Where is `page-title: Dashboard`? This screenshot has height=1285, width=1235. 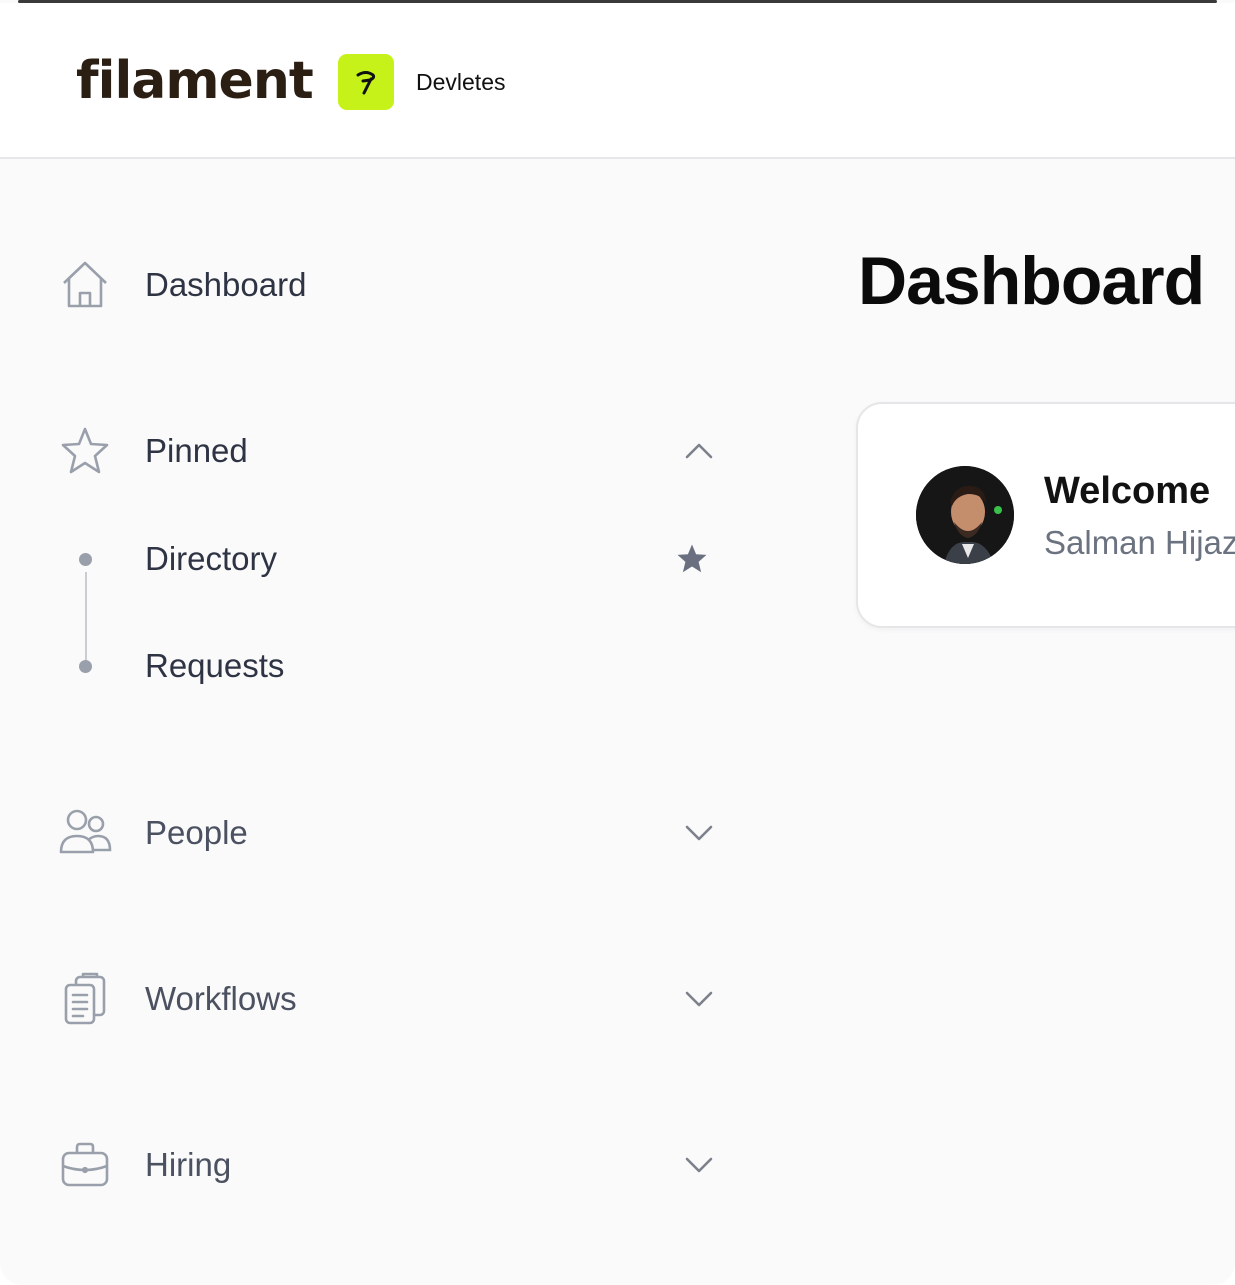 page-title: Dashboard is located at coordinates (1031, 281).